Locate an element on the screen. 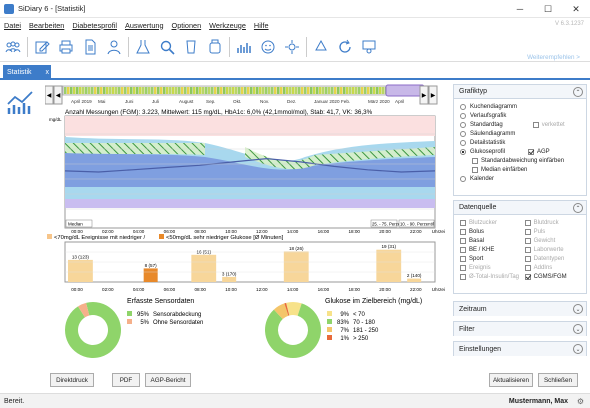 Image resolution: width=590 pixels, height=408 pixels. source-datentypen: Datentypen is located at coordinates (552, 258).